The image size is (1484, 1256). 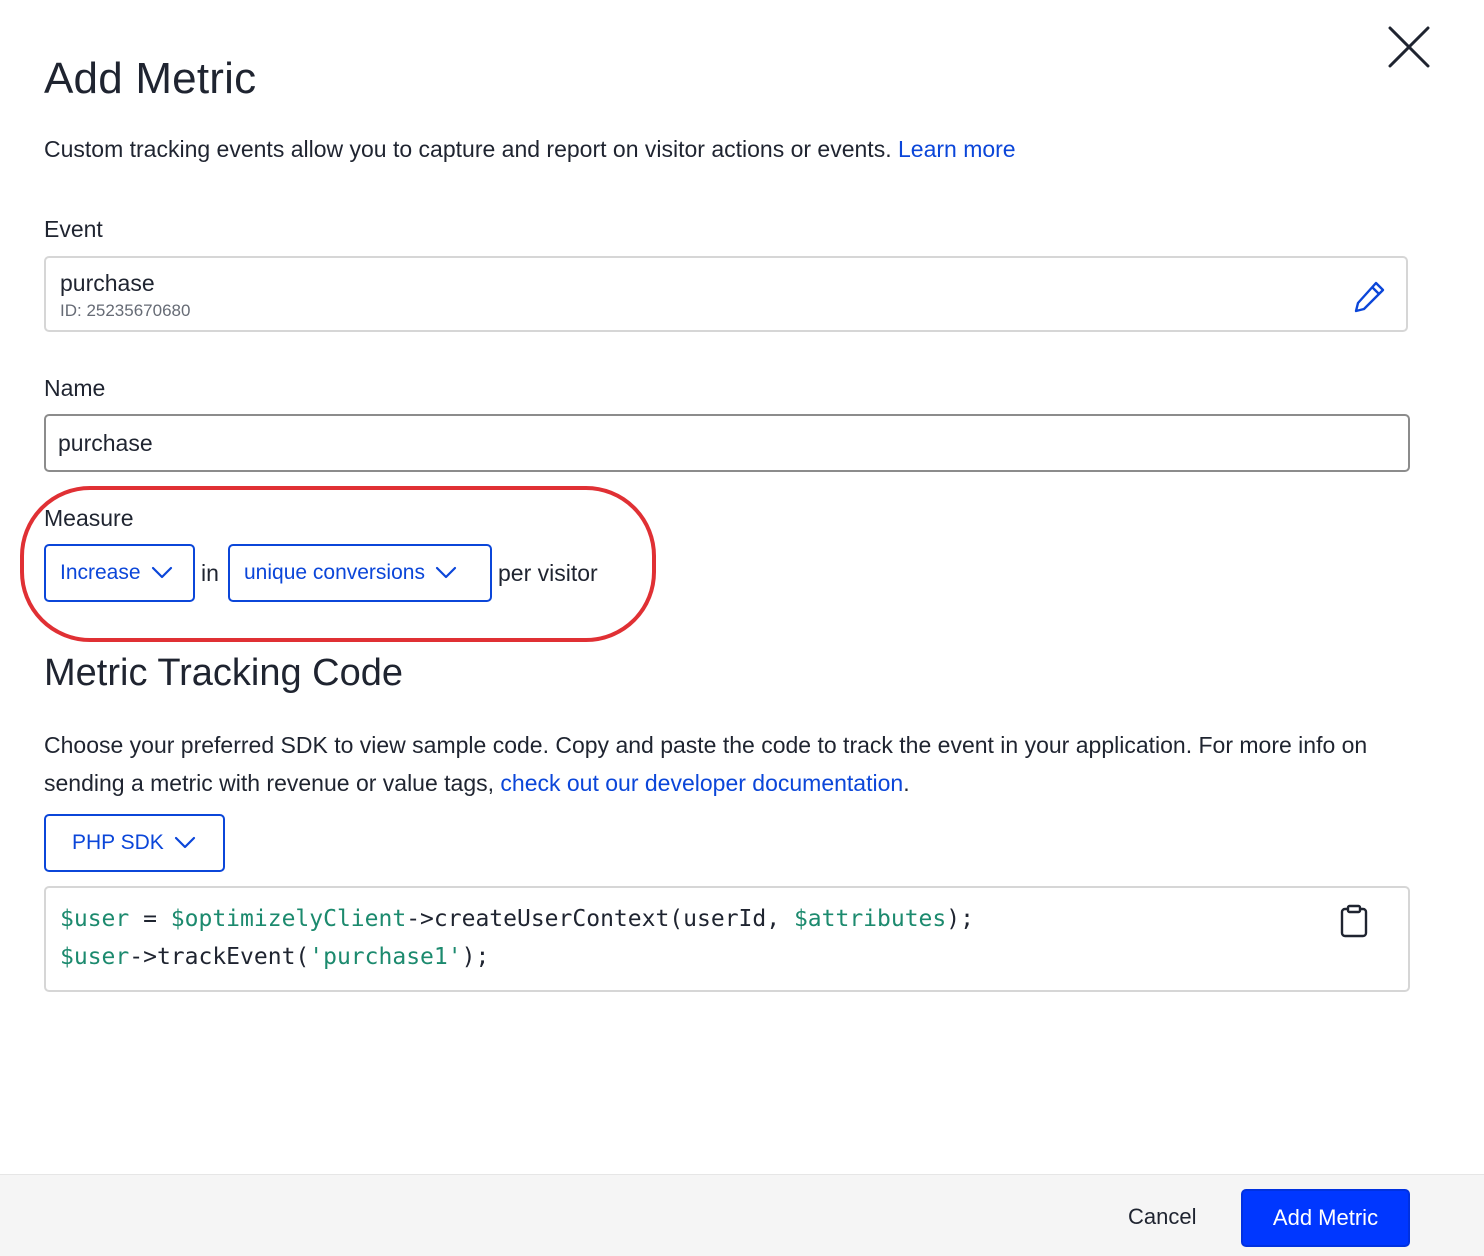 I want to click on developer-docs-link: check out our developer documentation, so click(x=701, y=783).